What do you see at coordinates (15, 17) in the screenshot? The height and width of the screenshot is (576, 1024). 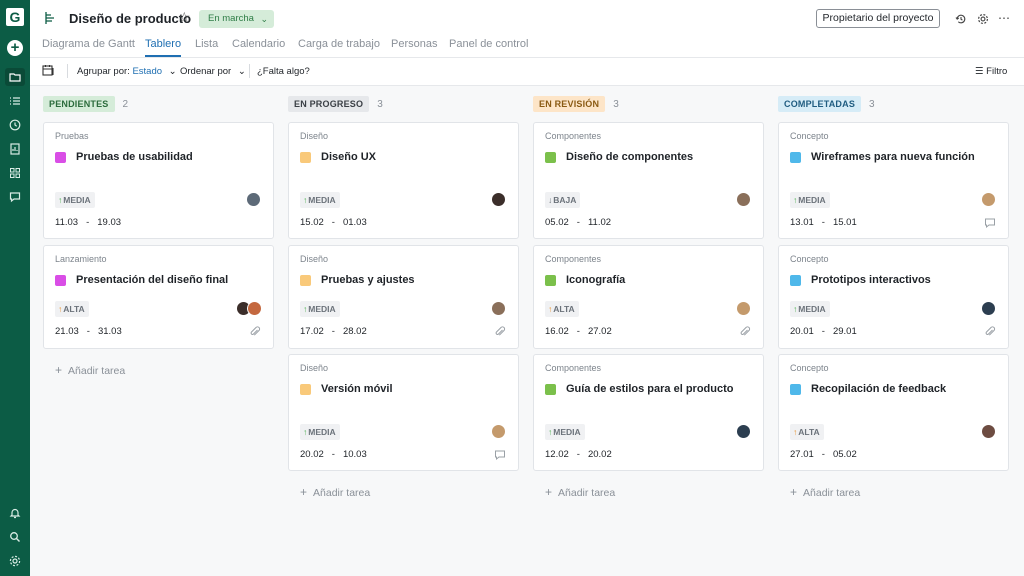 I see `app-logo: G` at bounding box center [15, 17].